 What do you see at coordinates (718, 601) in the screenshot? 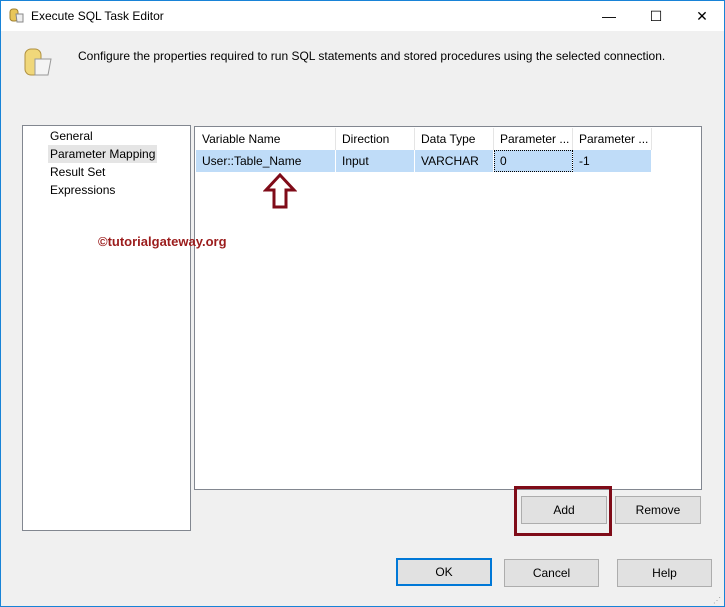
I see `resize-grip-icon: ⋰` at bounding box center [718, 601].